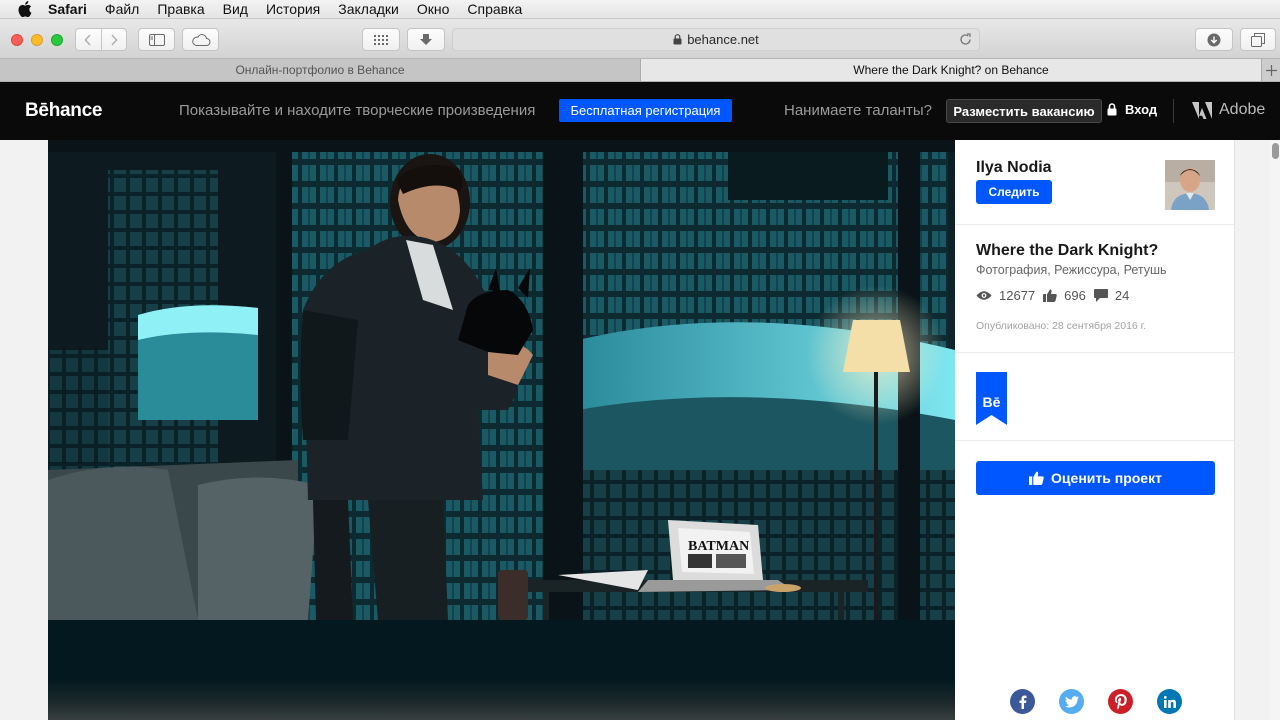 This screenshot has height=720, width=1280. I want to click on sidebar-toggle-button, so click(156, 39).